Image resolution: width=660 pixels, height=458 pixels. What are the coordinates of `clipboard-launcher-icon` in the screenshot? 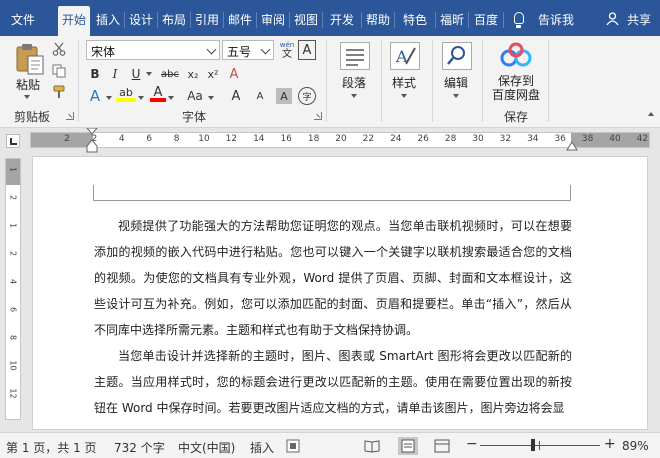 It's located at (70, 116).